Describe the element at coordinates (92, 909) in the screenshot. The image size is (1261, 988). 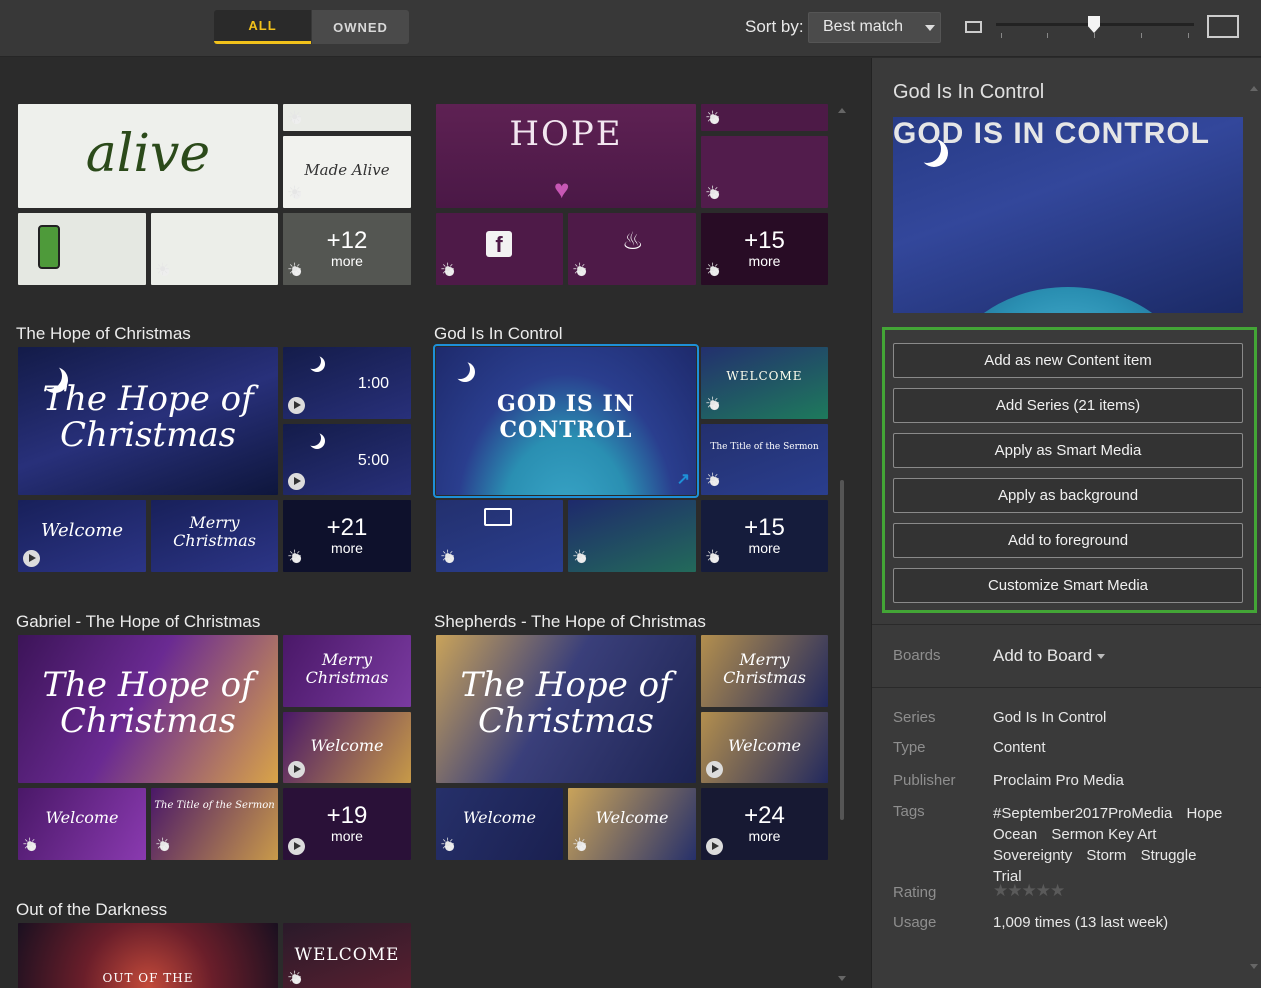
I see `group-title: Out of the Darkness` at that location.